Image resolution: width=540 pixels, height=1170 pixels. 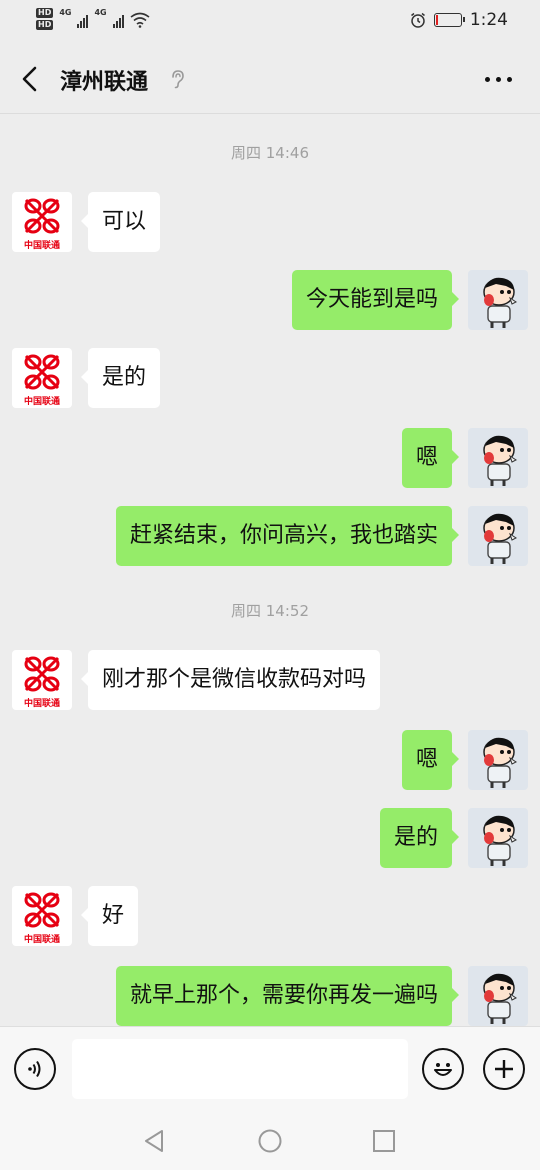 What do you see at coordinates (109, 916) in the screenshot?
I see `message-bubble: 好` at bounding box center [109, 916].